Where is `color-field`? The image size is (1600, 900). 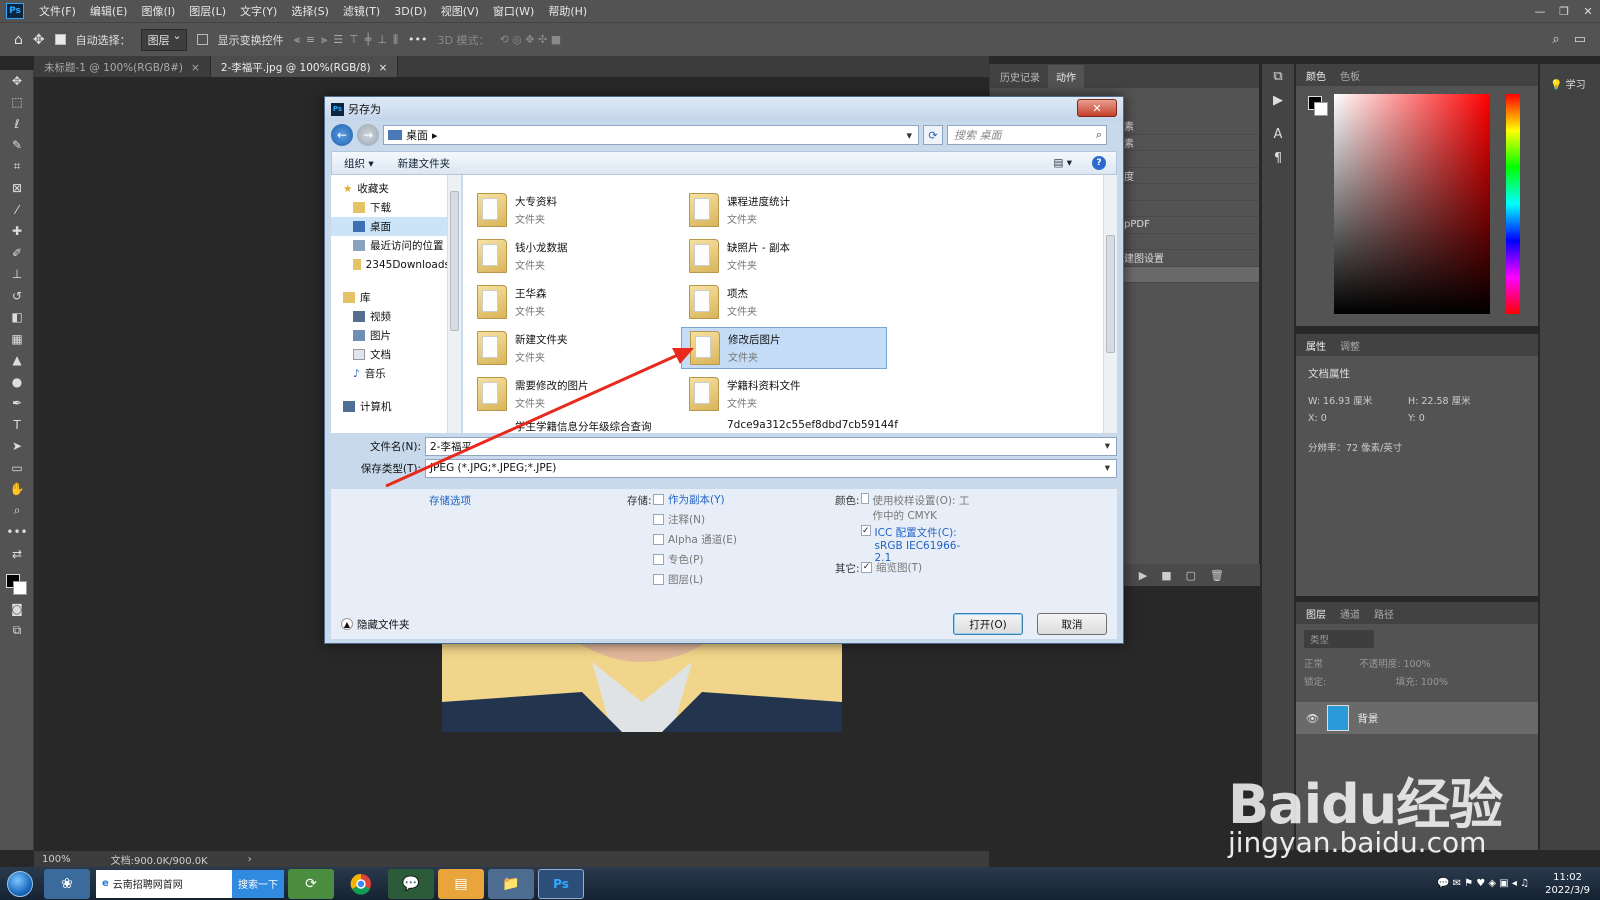
color-field is located at coordinates (1412, 204).